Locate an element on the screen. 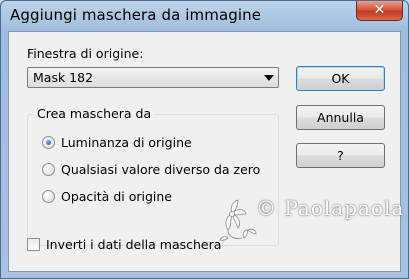 The image size is (409, 279). radio-label: Luminanza di origine is located at coordinates (126, 142).